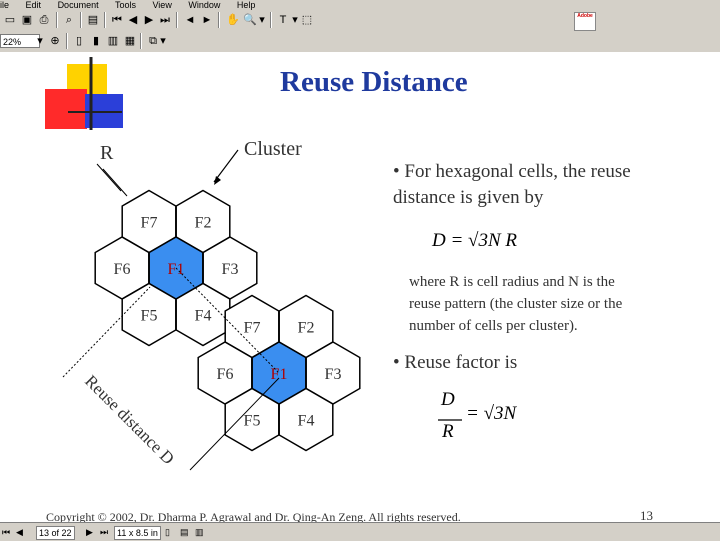 The width and height of the screenshot is (720, 541). Describe the element at coordinates (360, 21) in the screenshot. I see `main-toolbar: ▭ ▣ ⎙ ⌕ ▤ ⏮ ◀ ▶ ⏭ ◄ ► ✋ 🔍 ▾ T ▾ ⬚ Adobe` at that location.